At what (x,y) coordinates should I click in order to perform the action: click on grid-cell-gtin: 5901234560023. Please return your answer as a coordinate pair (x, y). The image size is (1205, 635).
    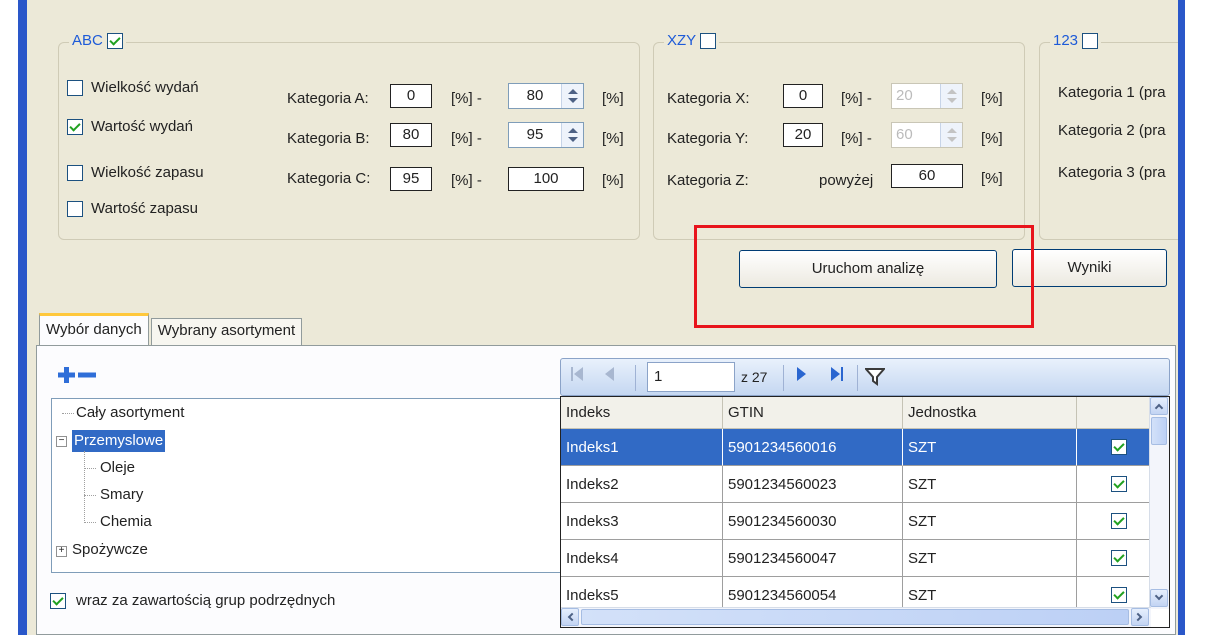
    Looking at the image, I should click on (813, 484).